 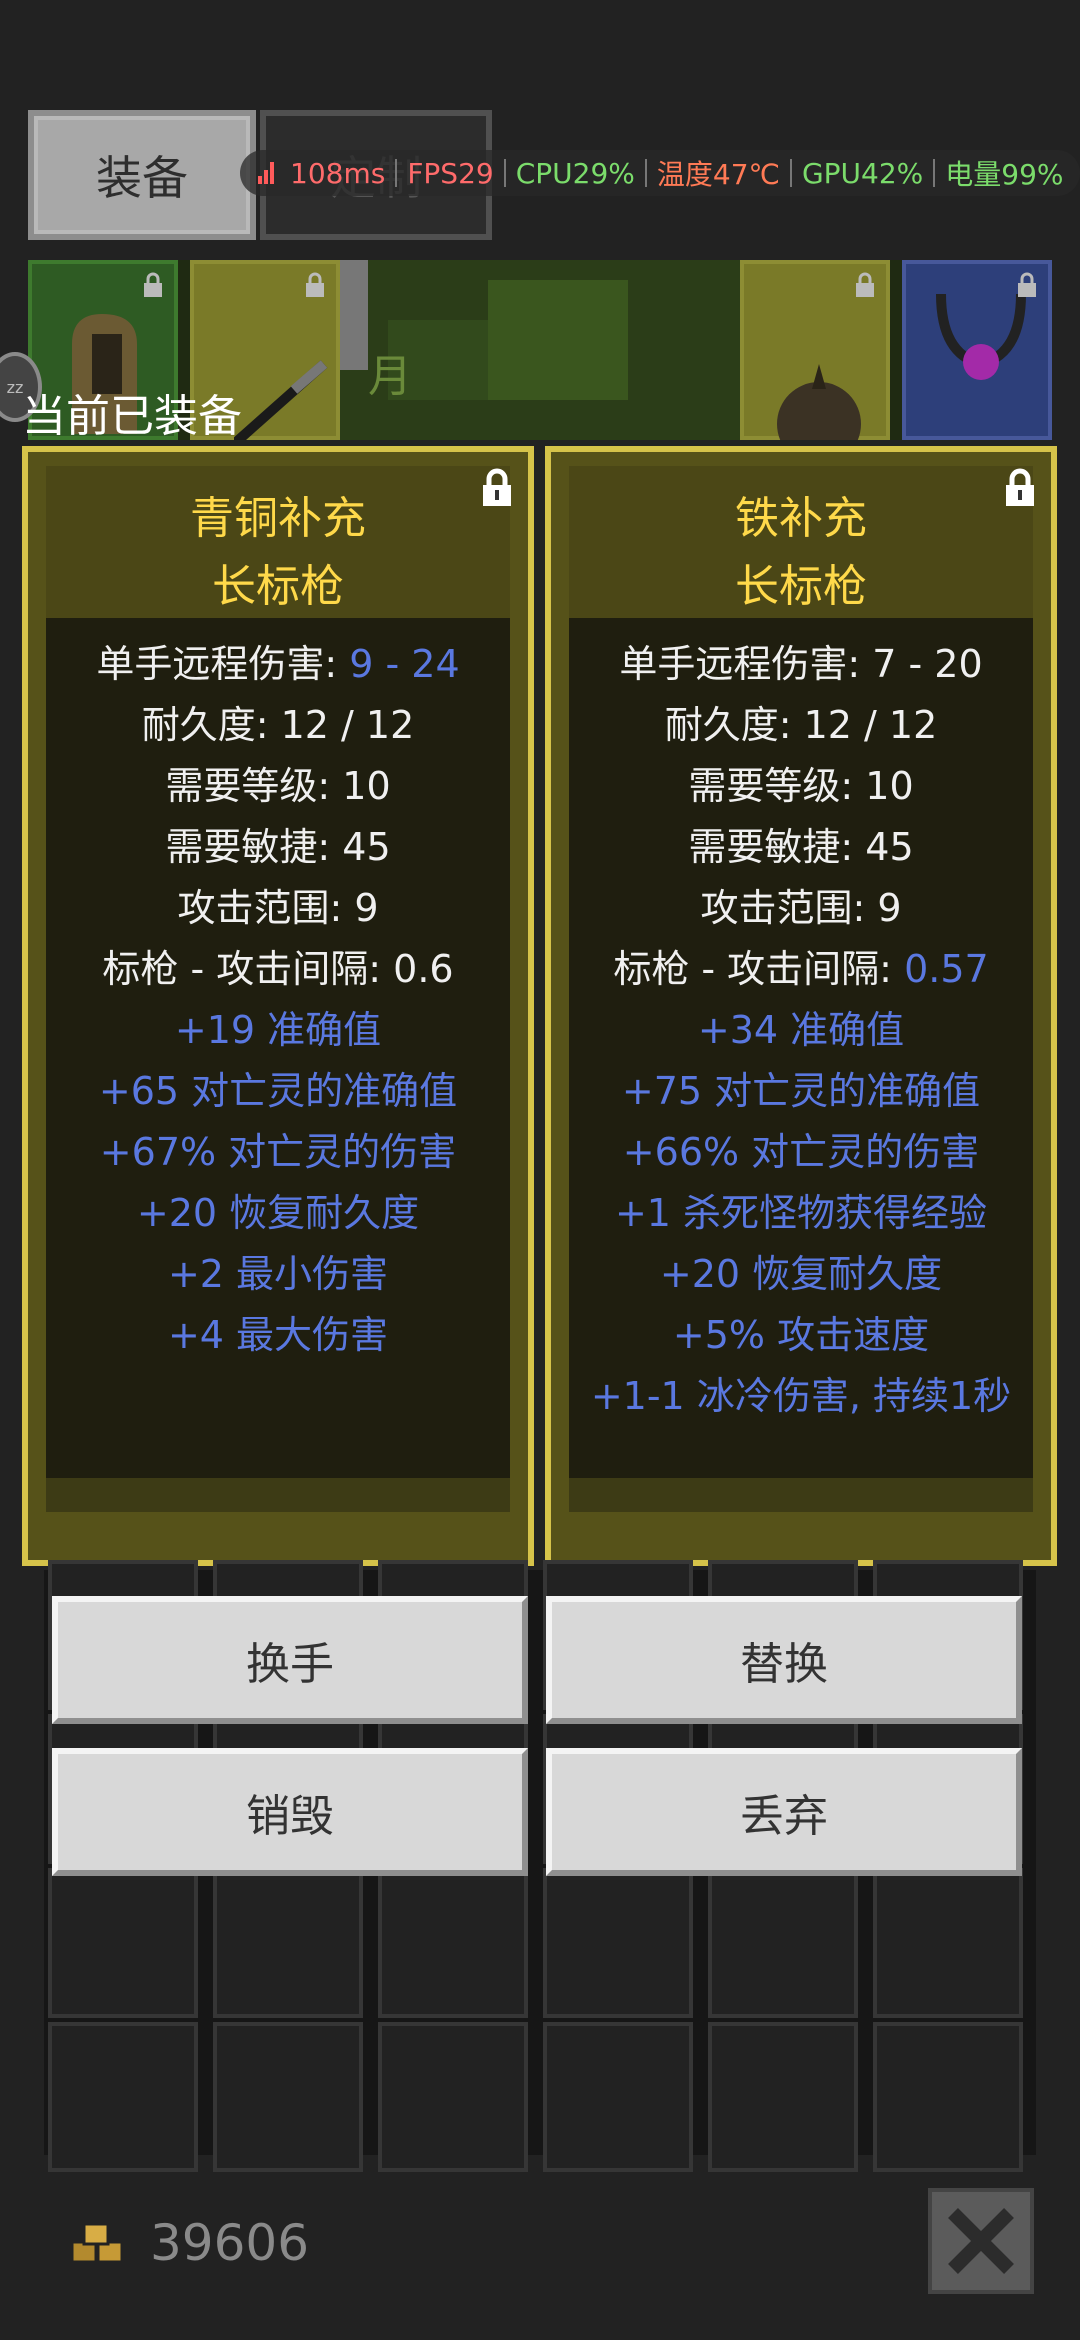 I want to click on modifier-line: +1 杀死怪物获得经验, so click(x=801, y=1213).